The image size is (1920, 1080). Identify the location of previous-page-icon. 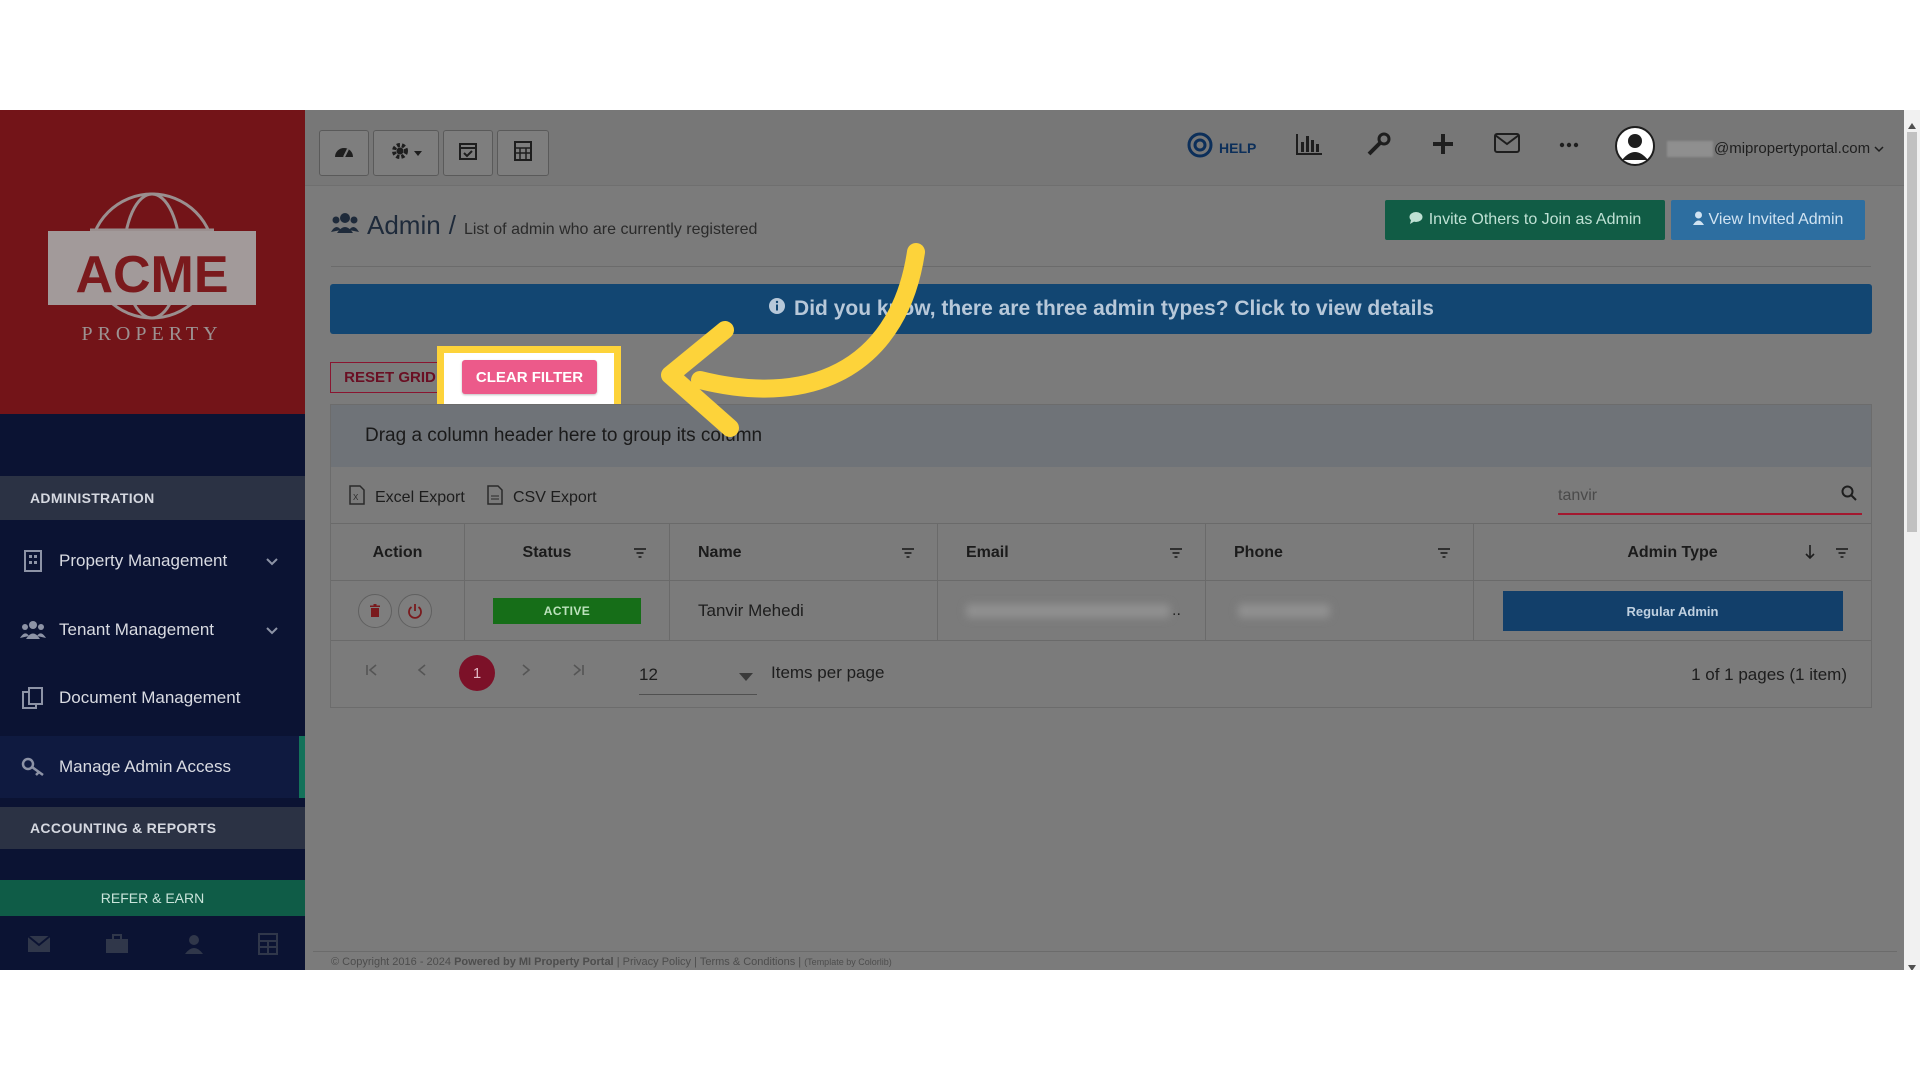
(422, 671).